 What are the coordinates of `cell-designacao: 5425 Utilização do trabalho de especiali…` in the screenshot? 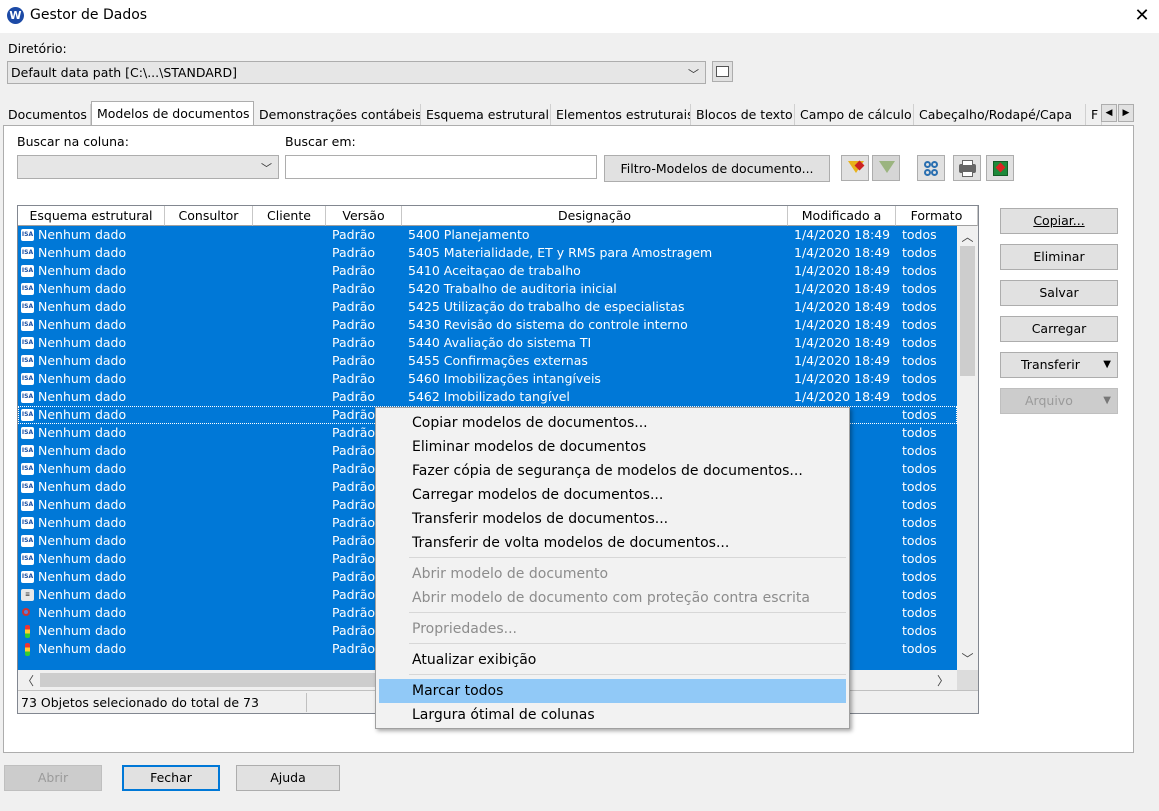 It's located at (546, 306).